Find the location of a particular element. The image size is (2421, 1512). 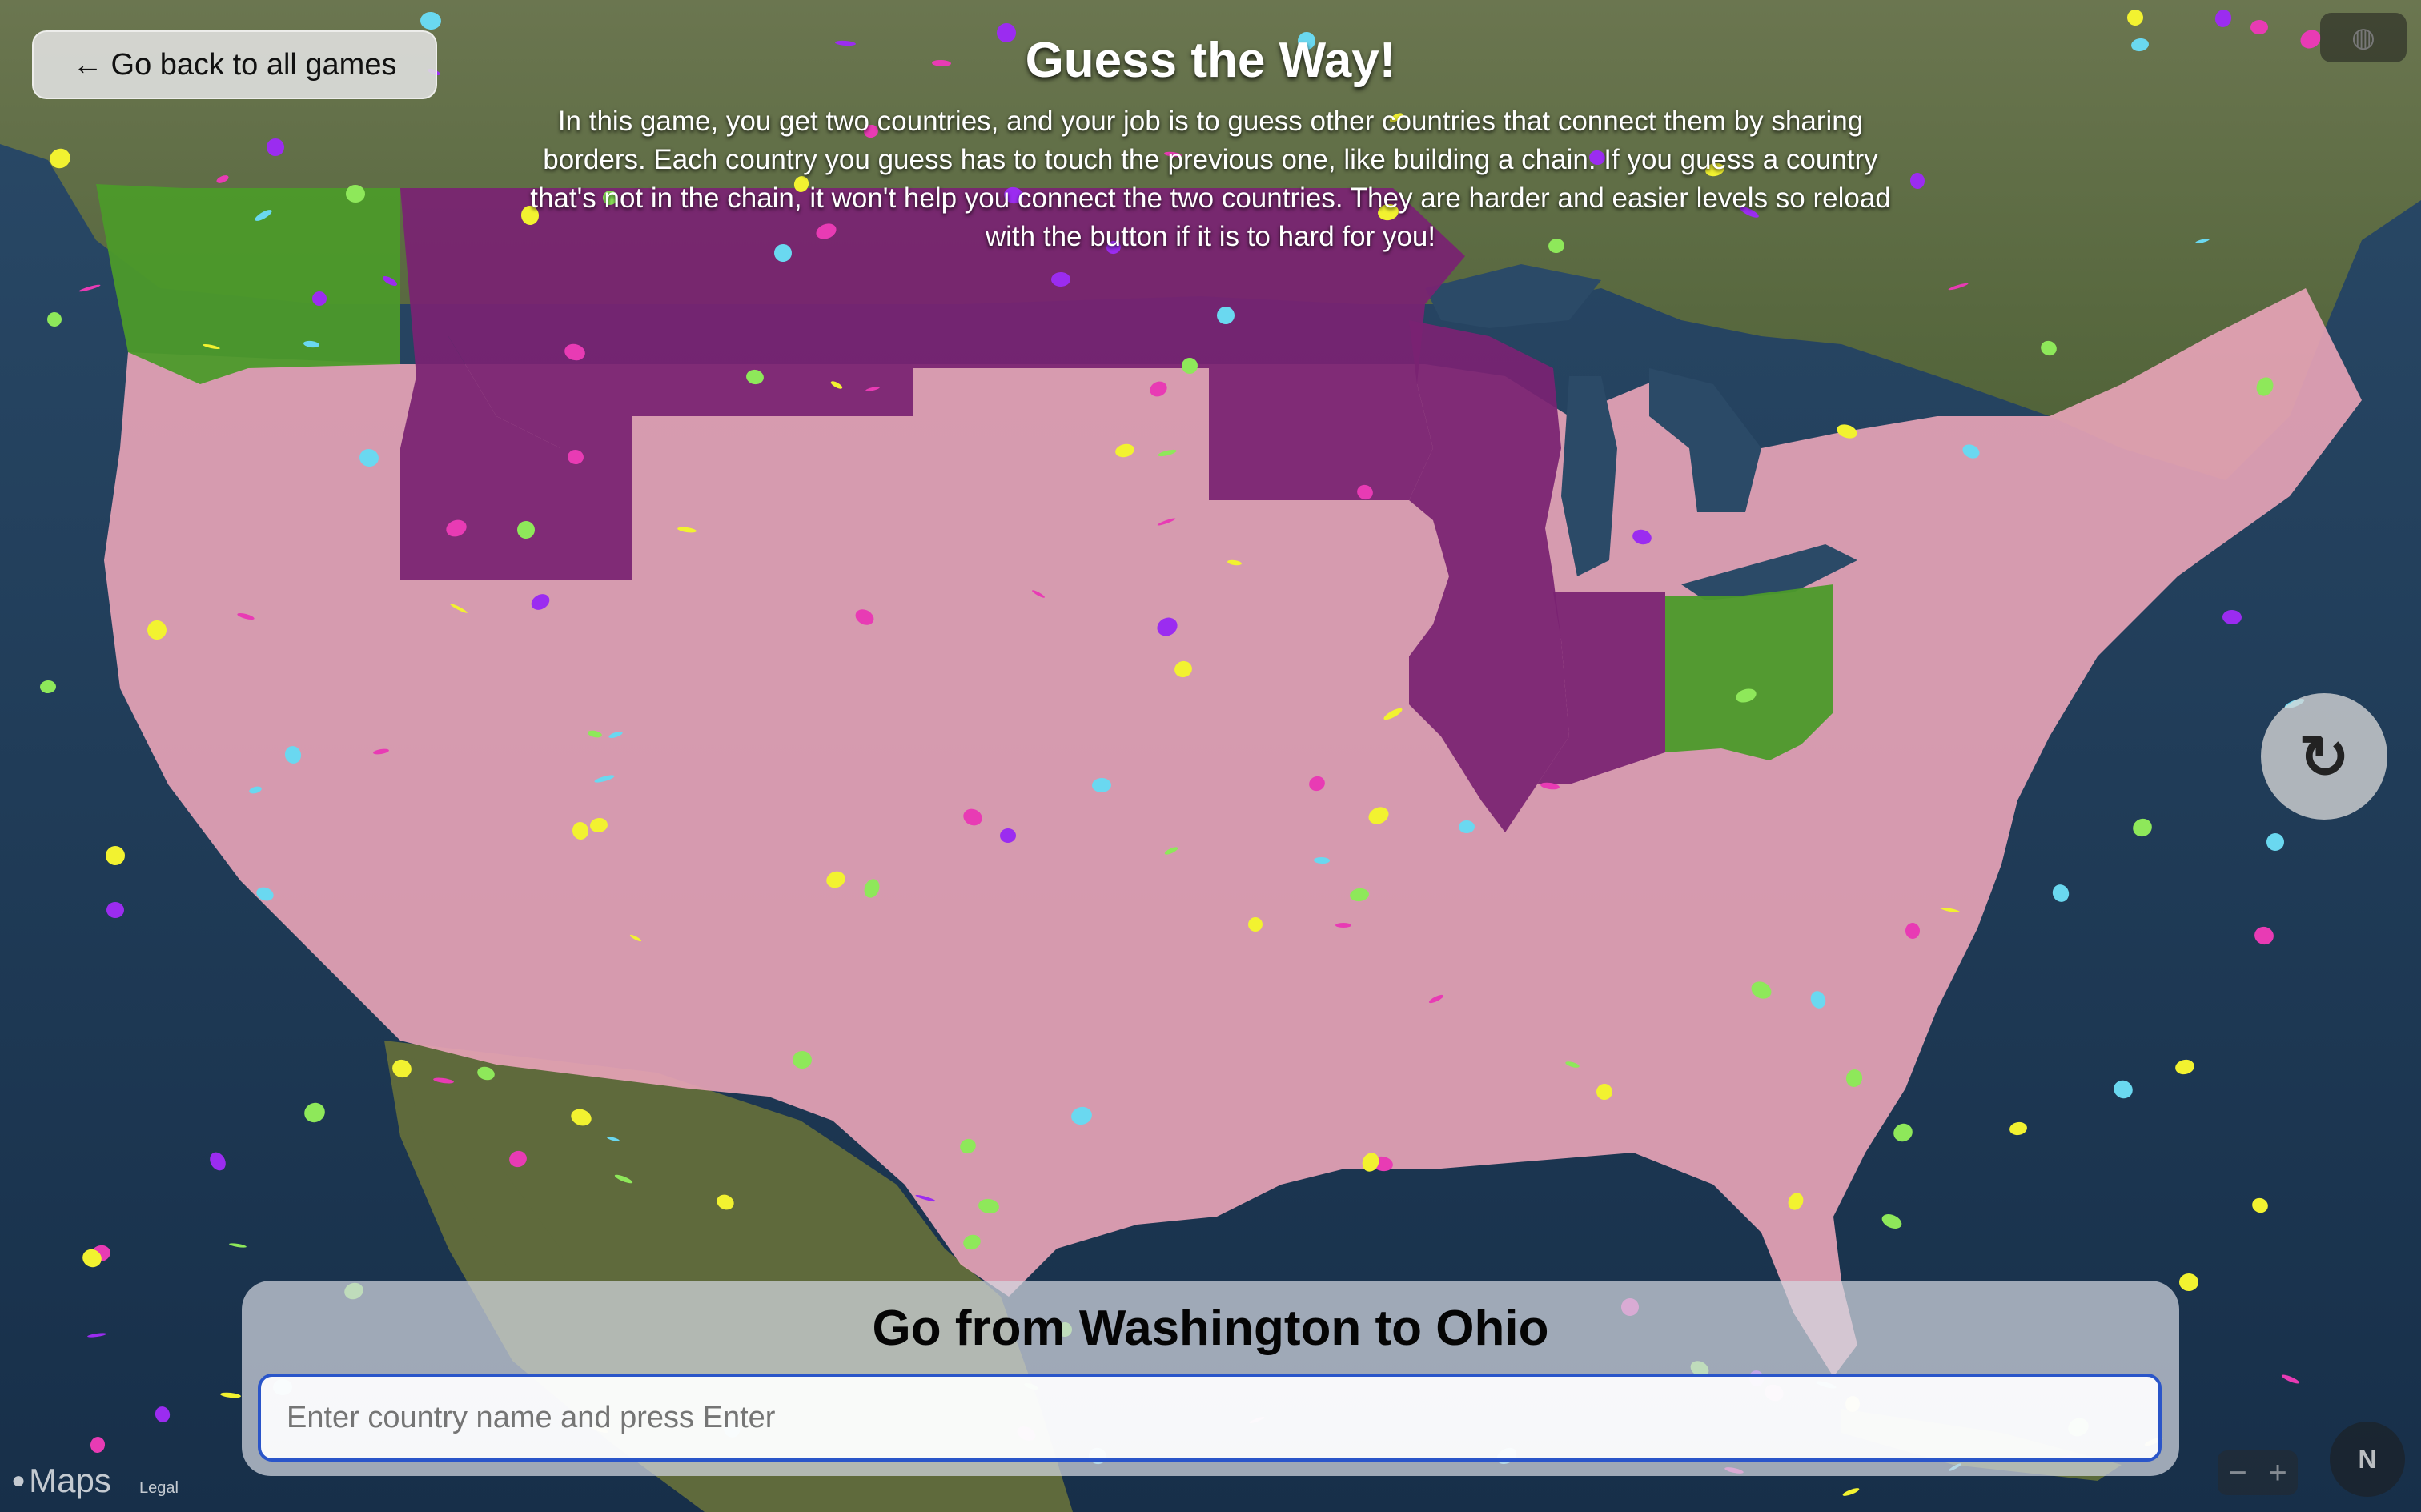

globe-icon: ◍ is located at coordinates (2363, 38).